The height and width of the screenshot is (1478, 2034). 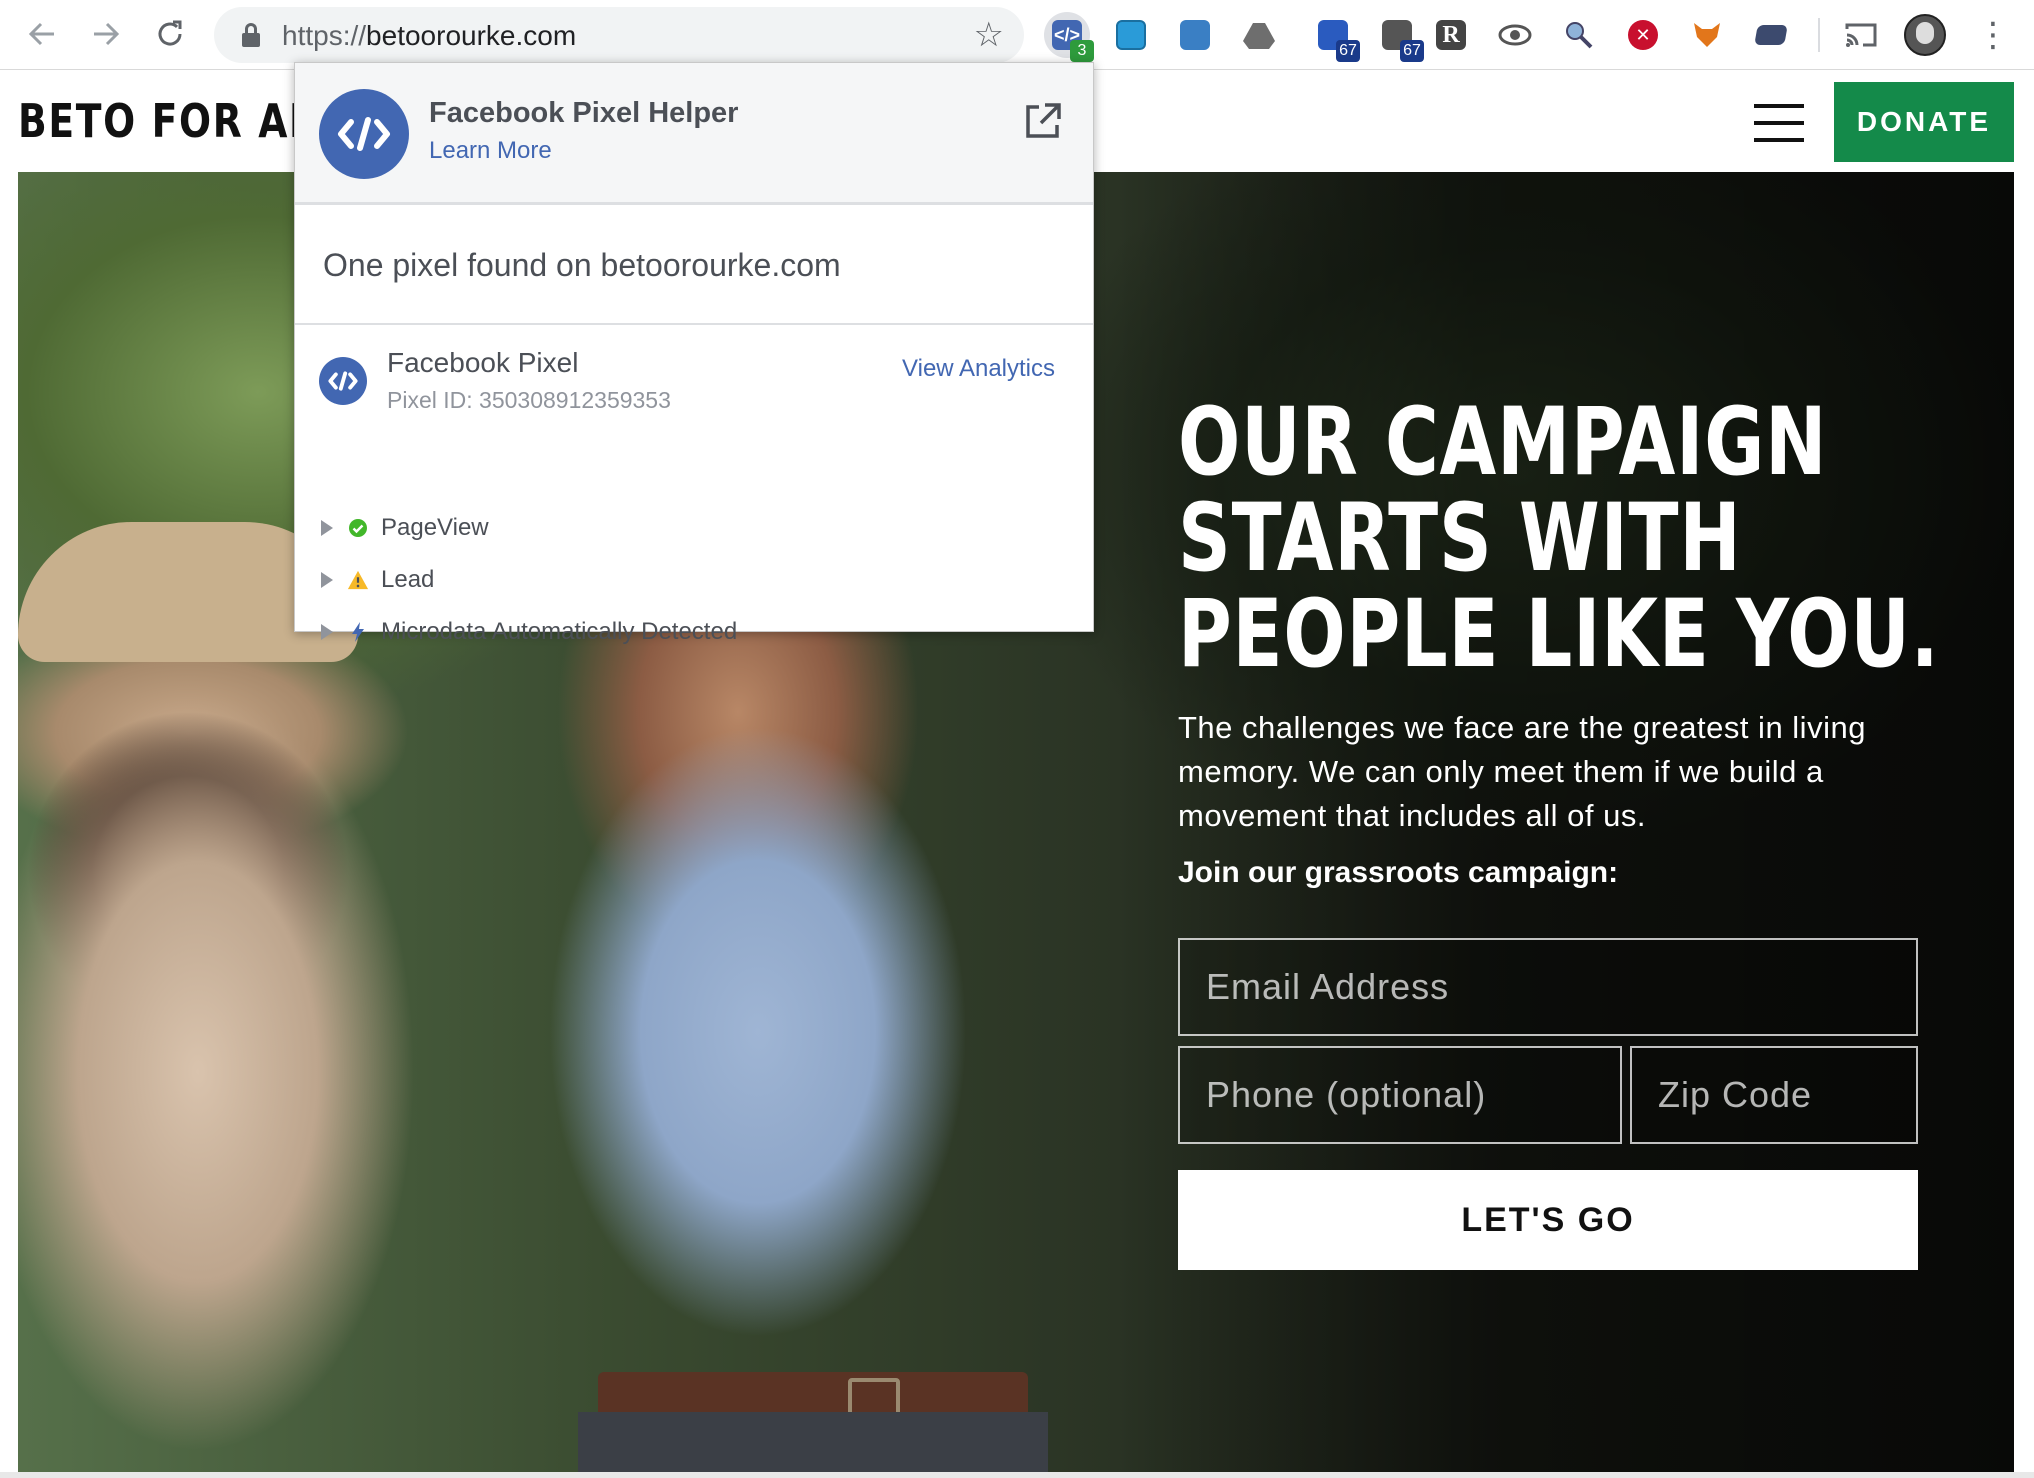 I want to click on fox-extension, so click(x=1707, y=35).